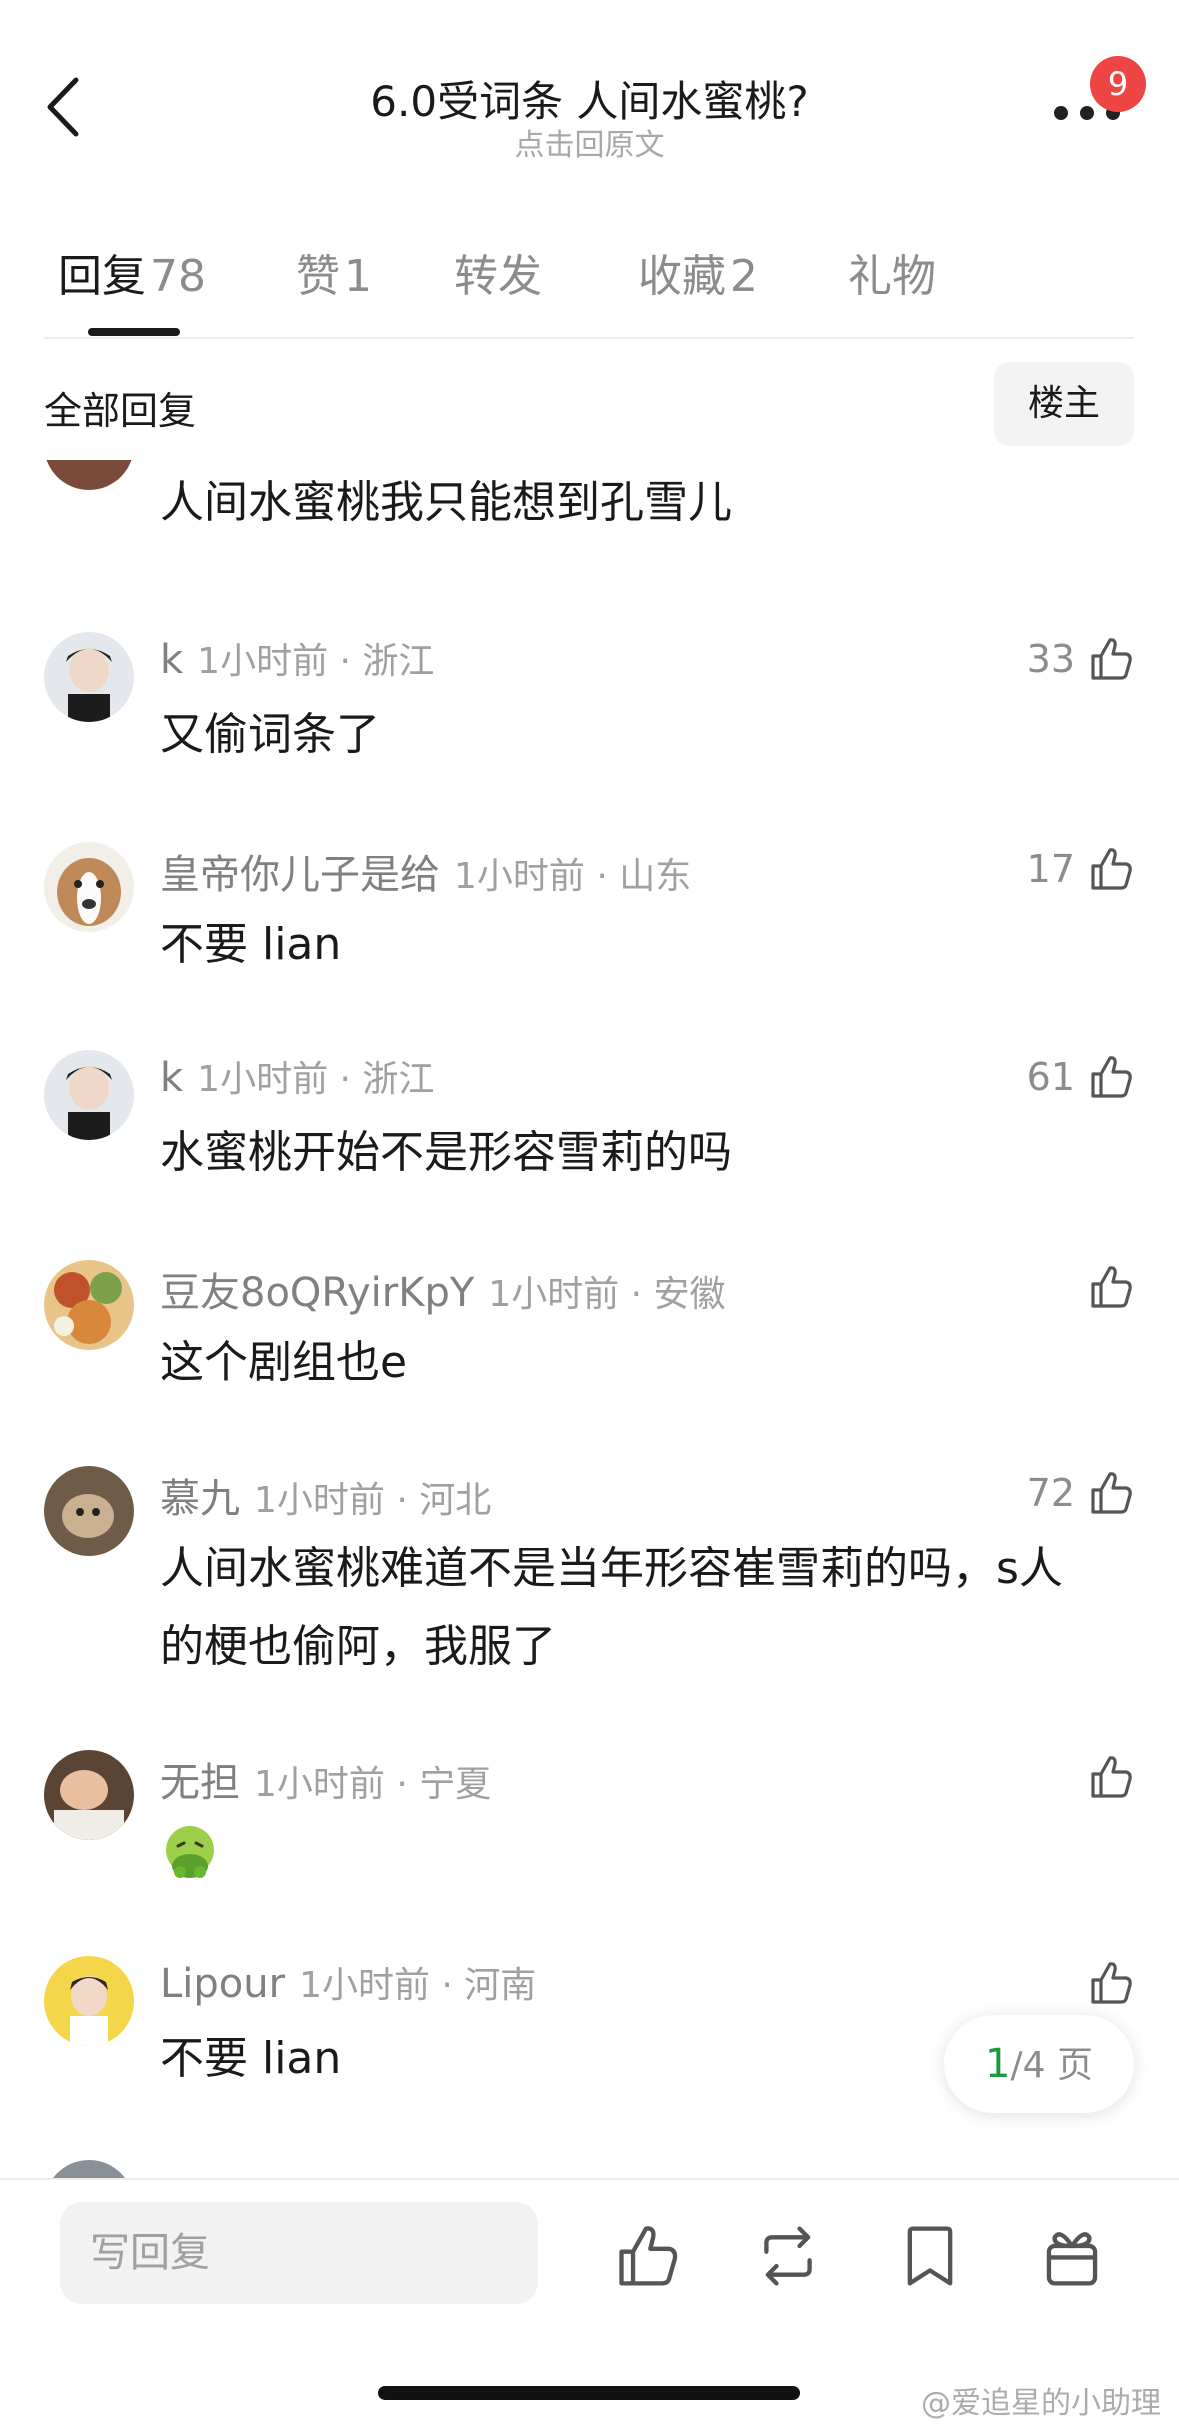 The height and width of the screenshot is (2429, 1179). What do you see at coordinates (418, 1985) in the screenshot?
I see `comment-time: 1小时前 · 河南` at bounding box center [418, 1985].